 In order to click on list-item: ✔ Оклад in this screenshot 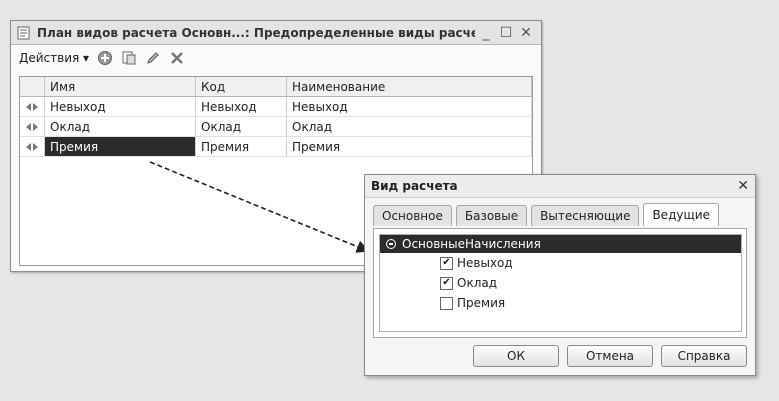, I will do `click(560, 283)`.